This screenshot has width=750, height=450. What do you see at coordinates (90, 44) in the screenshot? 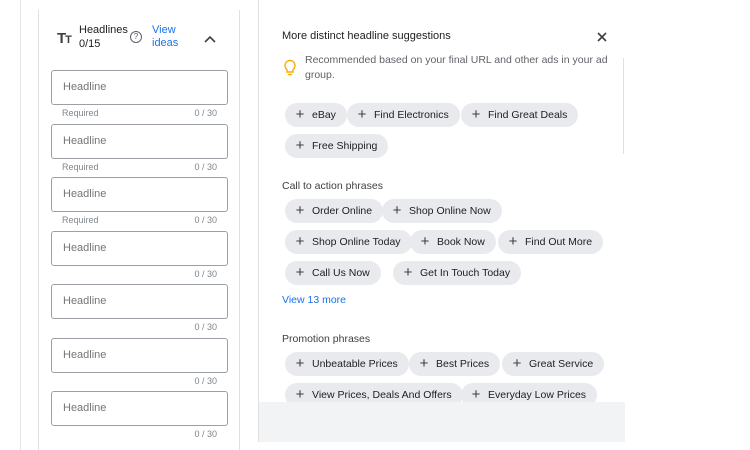
I see `headlines-count: 0/15` at bounding box center [90, 44].